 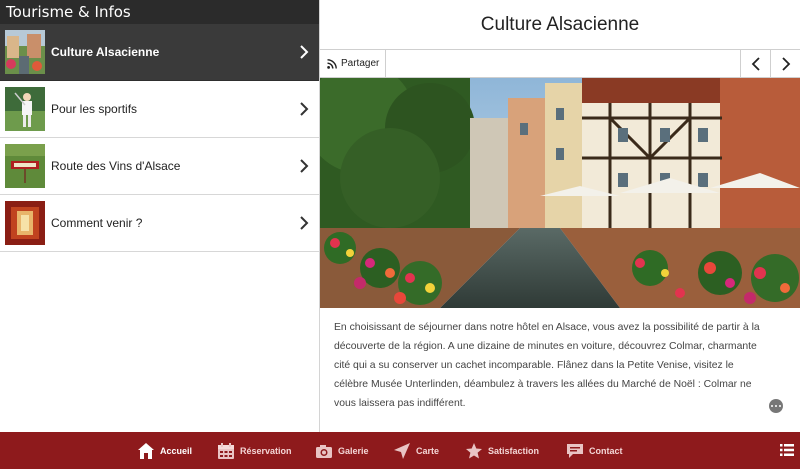 I want to click on sidebar-item-culture: Culture Alsacienne, so click(x=159, y=52).